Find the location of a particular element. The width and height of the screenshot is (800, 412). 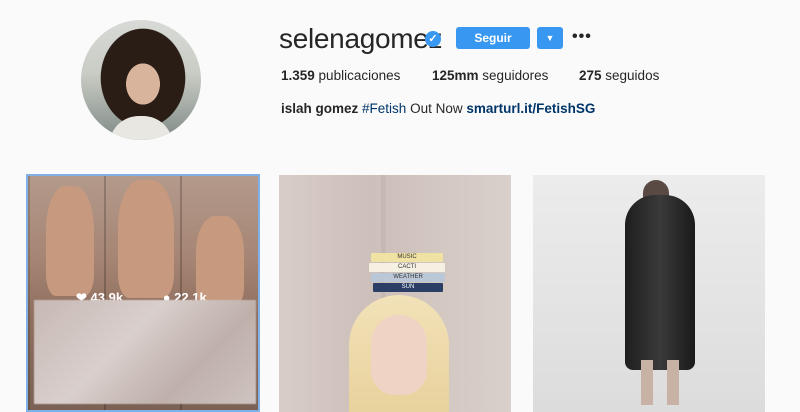

more-options-icon: ••• is located at coordinates (582, 37).